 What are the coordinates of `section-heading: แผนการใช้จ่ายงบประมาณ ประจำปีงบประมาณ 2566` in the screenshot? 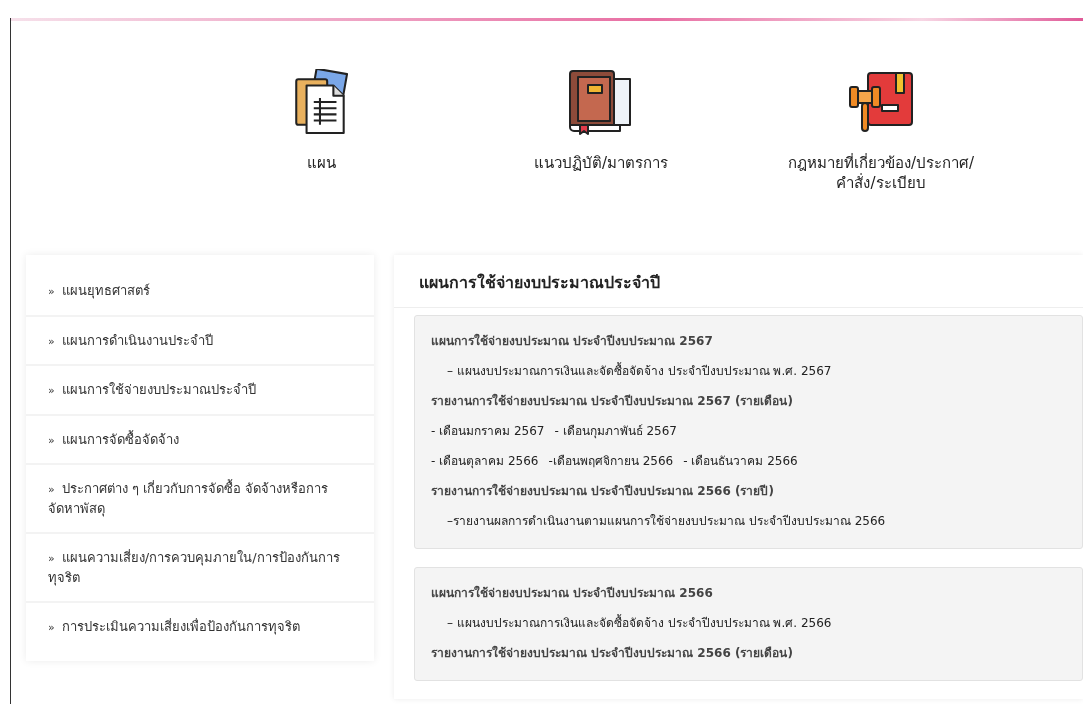 It's located at (572, 593).